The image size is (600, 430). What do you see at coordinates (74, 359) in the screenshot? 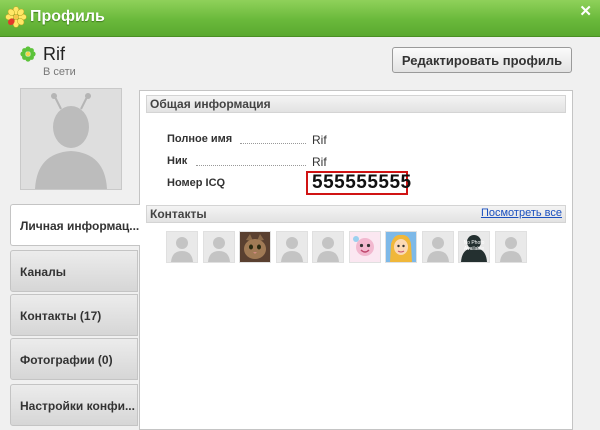
I see `tab-photos: Фотографии (0)` at bounding box center [74, 359].